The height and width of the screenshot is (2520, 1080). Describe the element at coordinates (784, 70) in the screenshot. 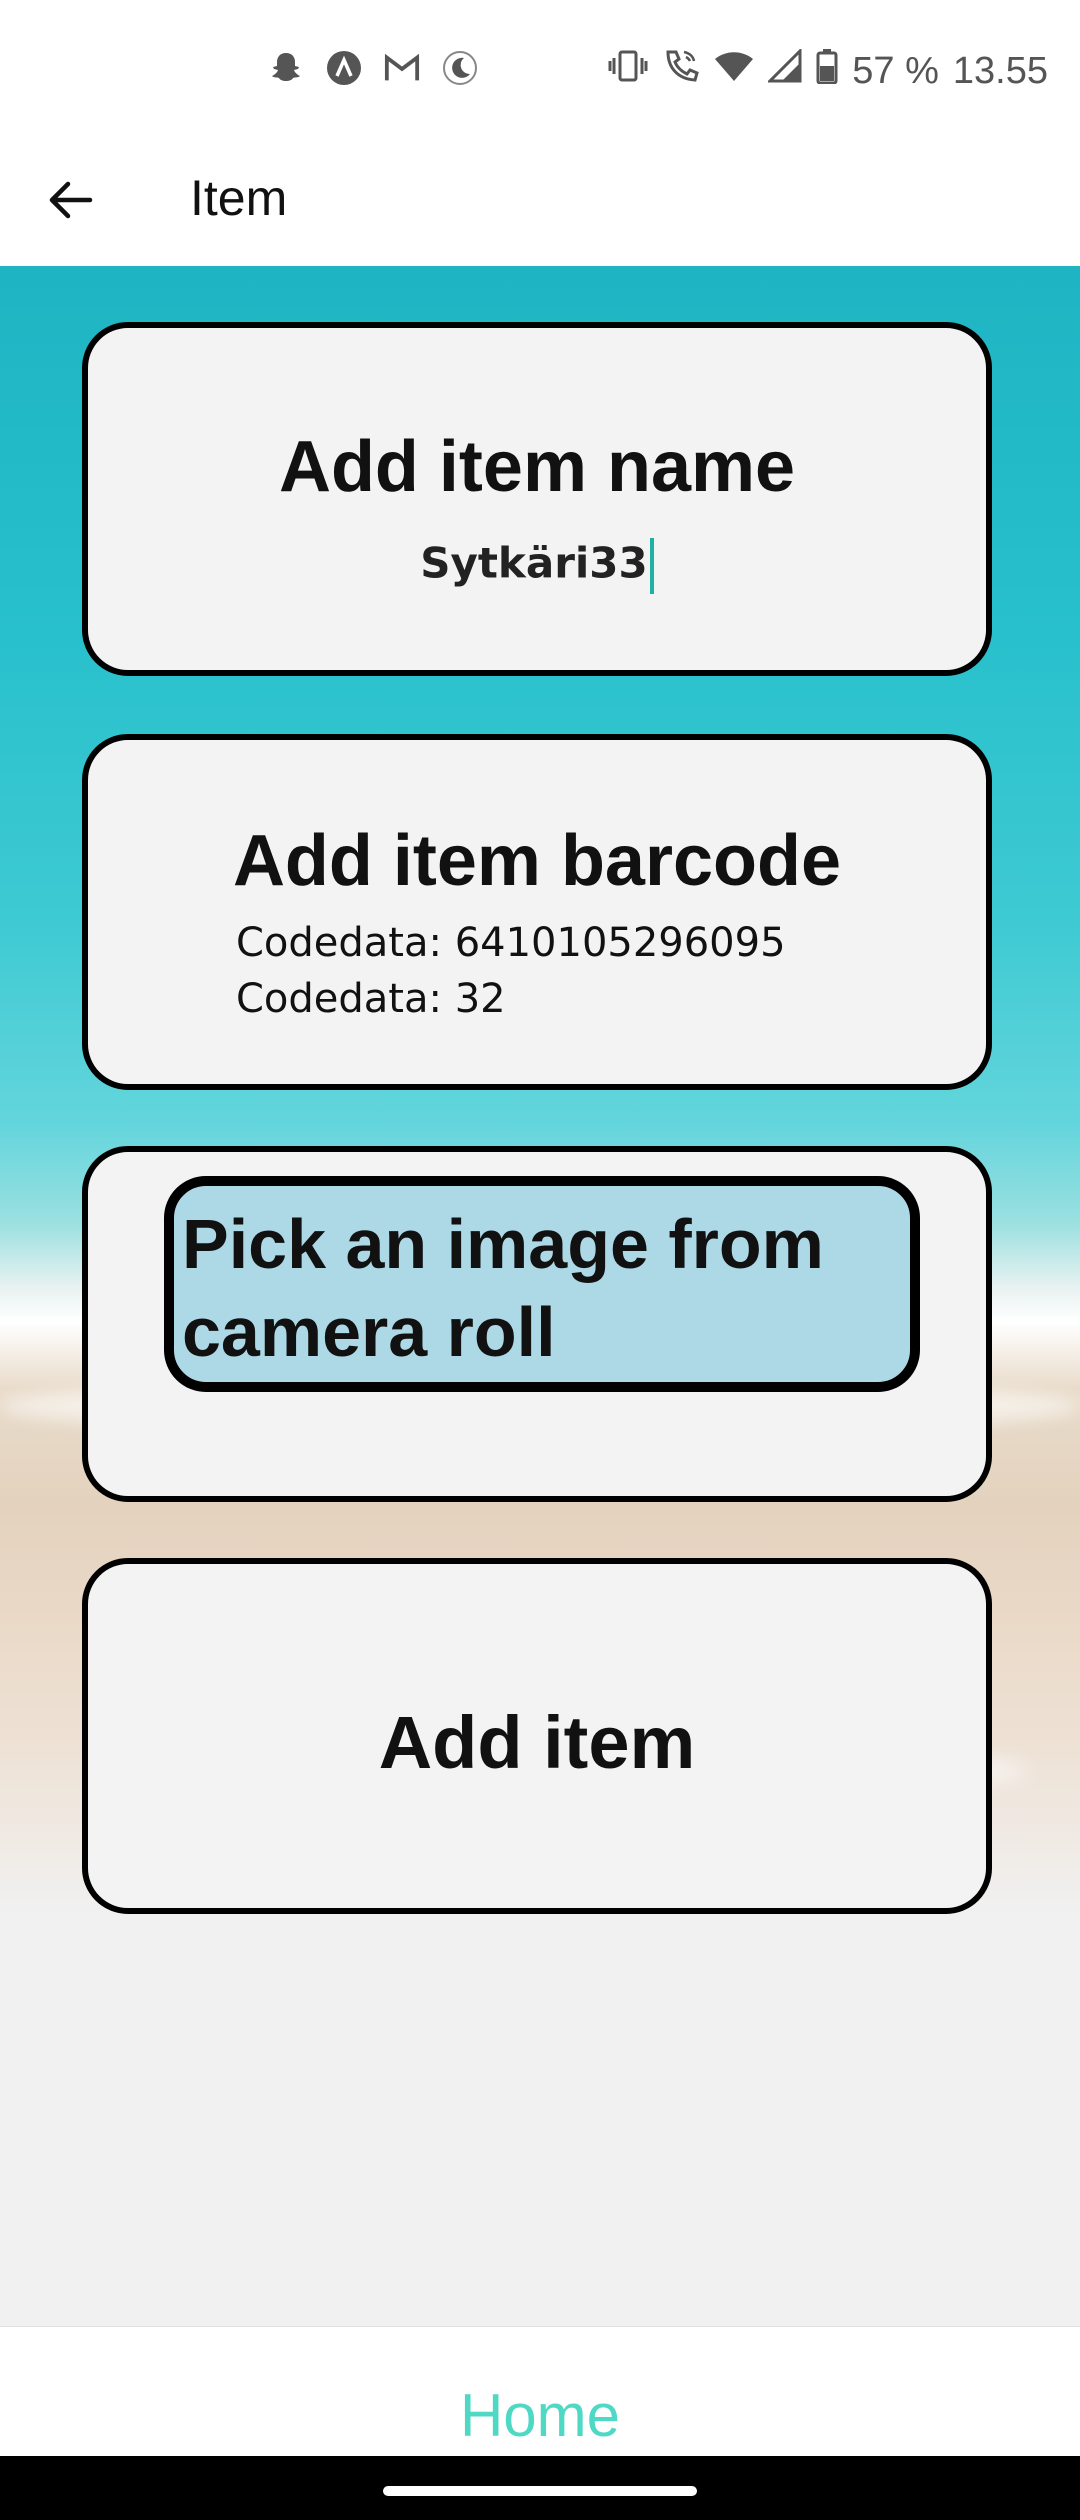

I see `signal-icon` at that location.